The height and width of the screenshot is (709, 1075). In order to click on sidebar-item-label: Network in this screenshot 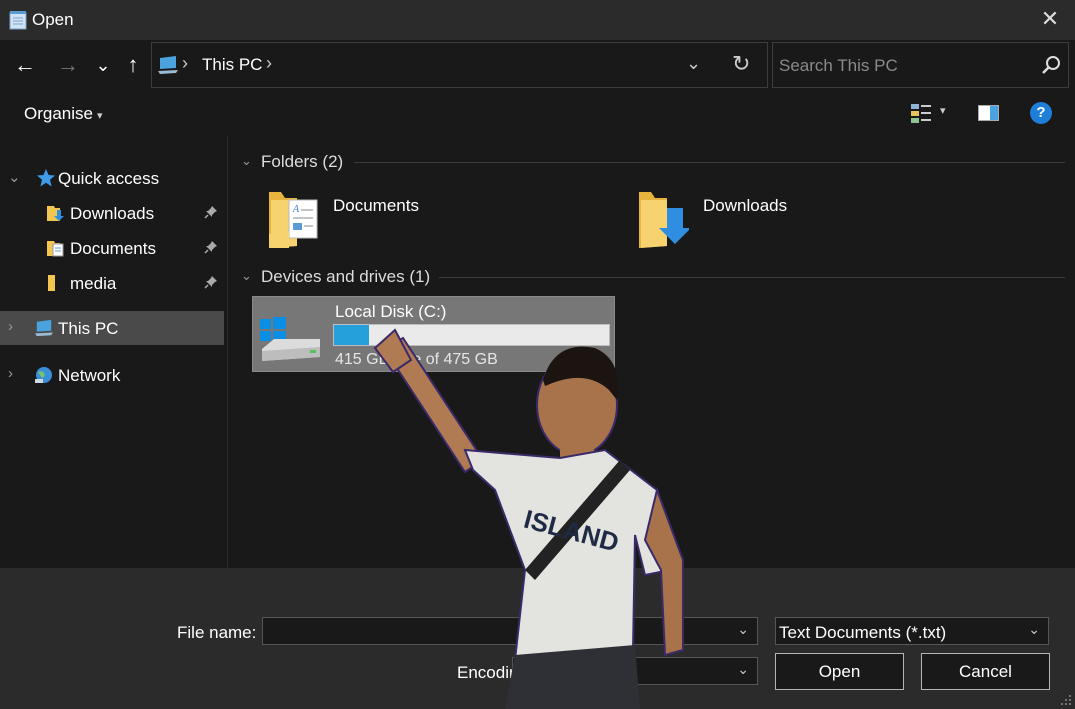, I will do `click(89, 375)`.